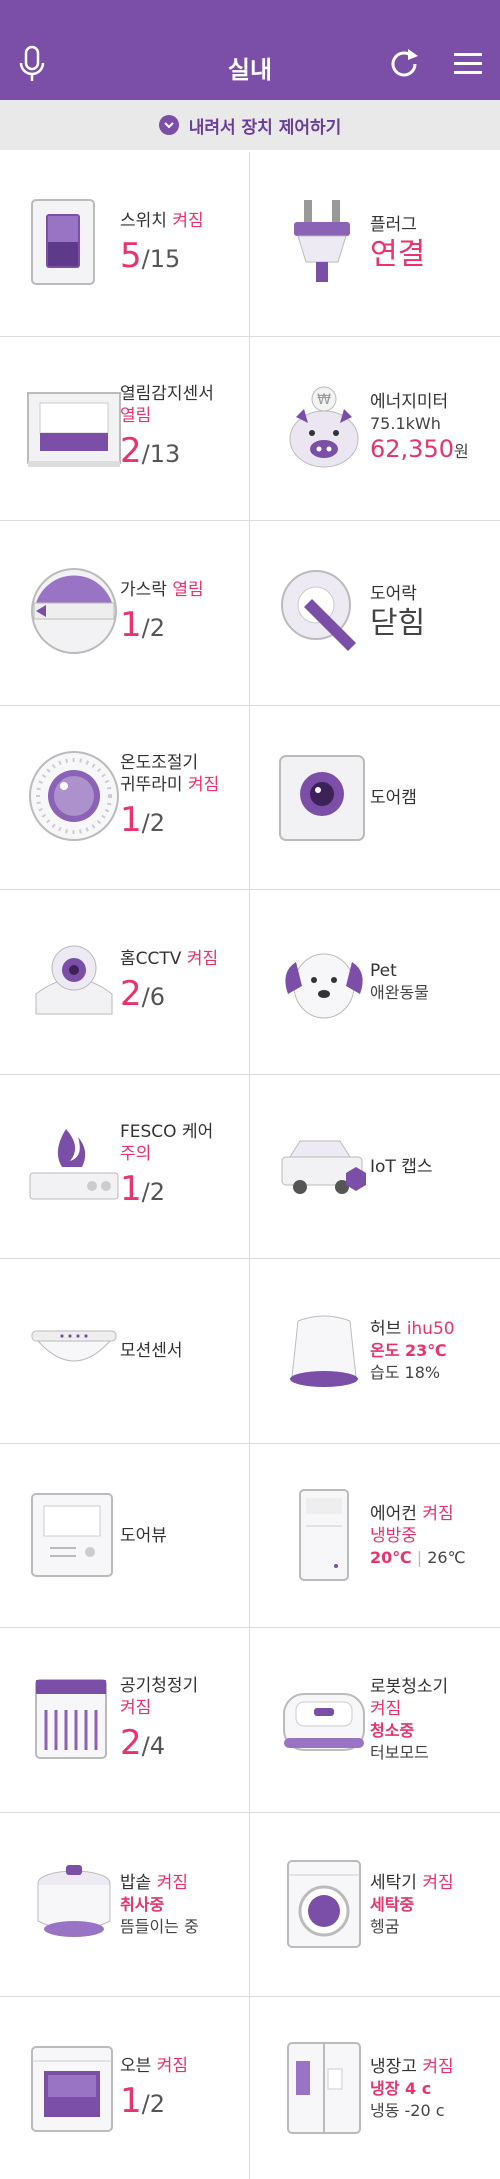  I want to click on pull-down-bar: 내려서 장치 제어하기, so click(250, 125).